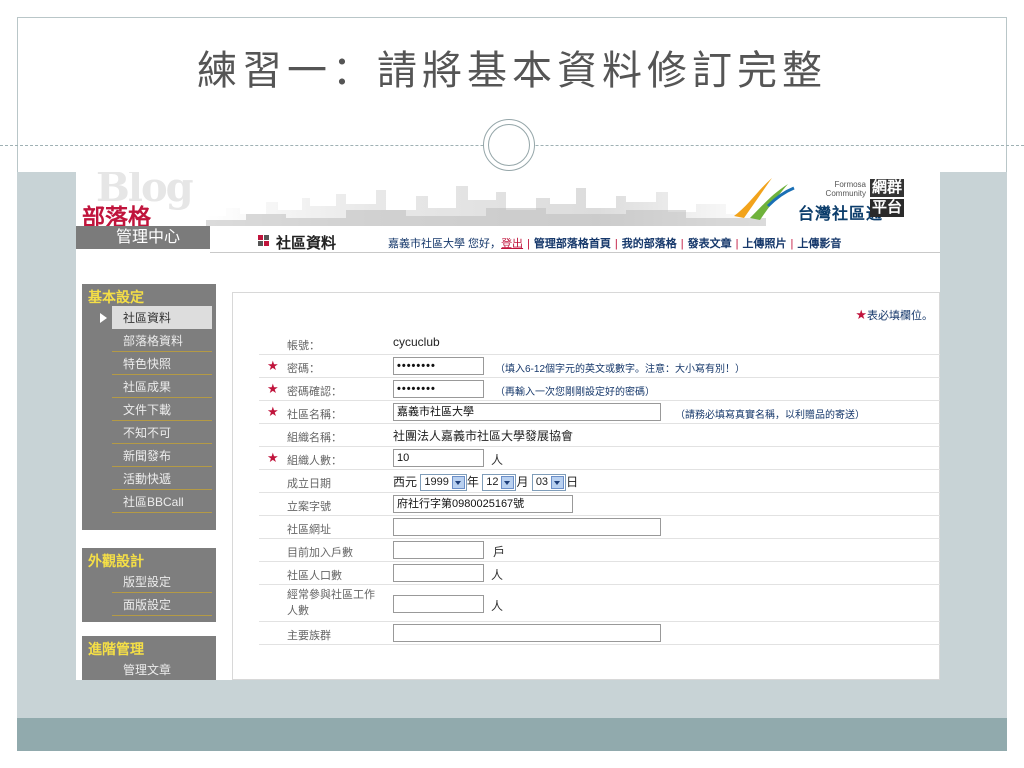 The height and width of the screenshot is (768, 1024). Describe the element at coordinates (162, 363) in the screenshot. I see `sidebar-item-feature-snapshot: 特色快照` at that location.